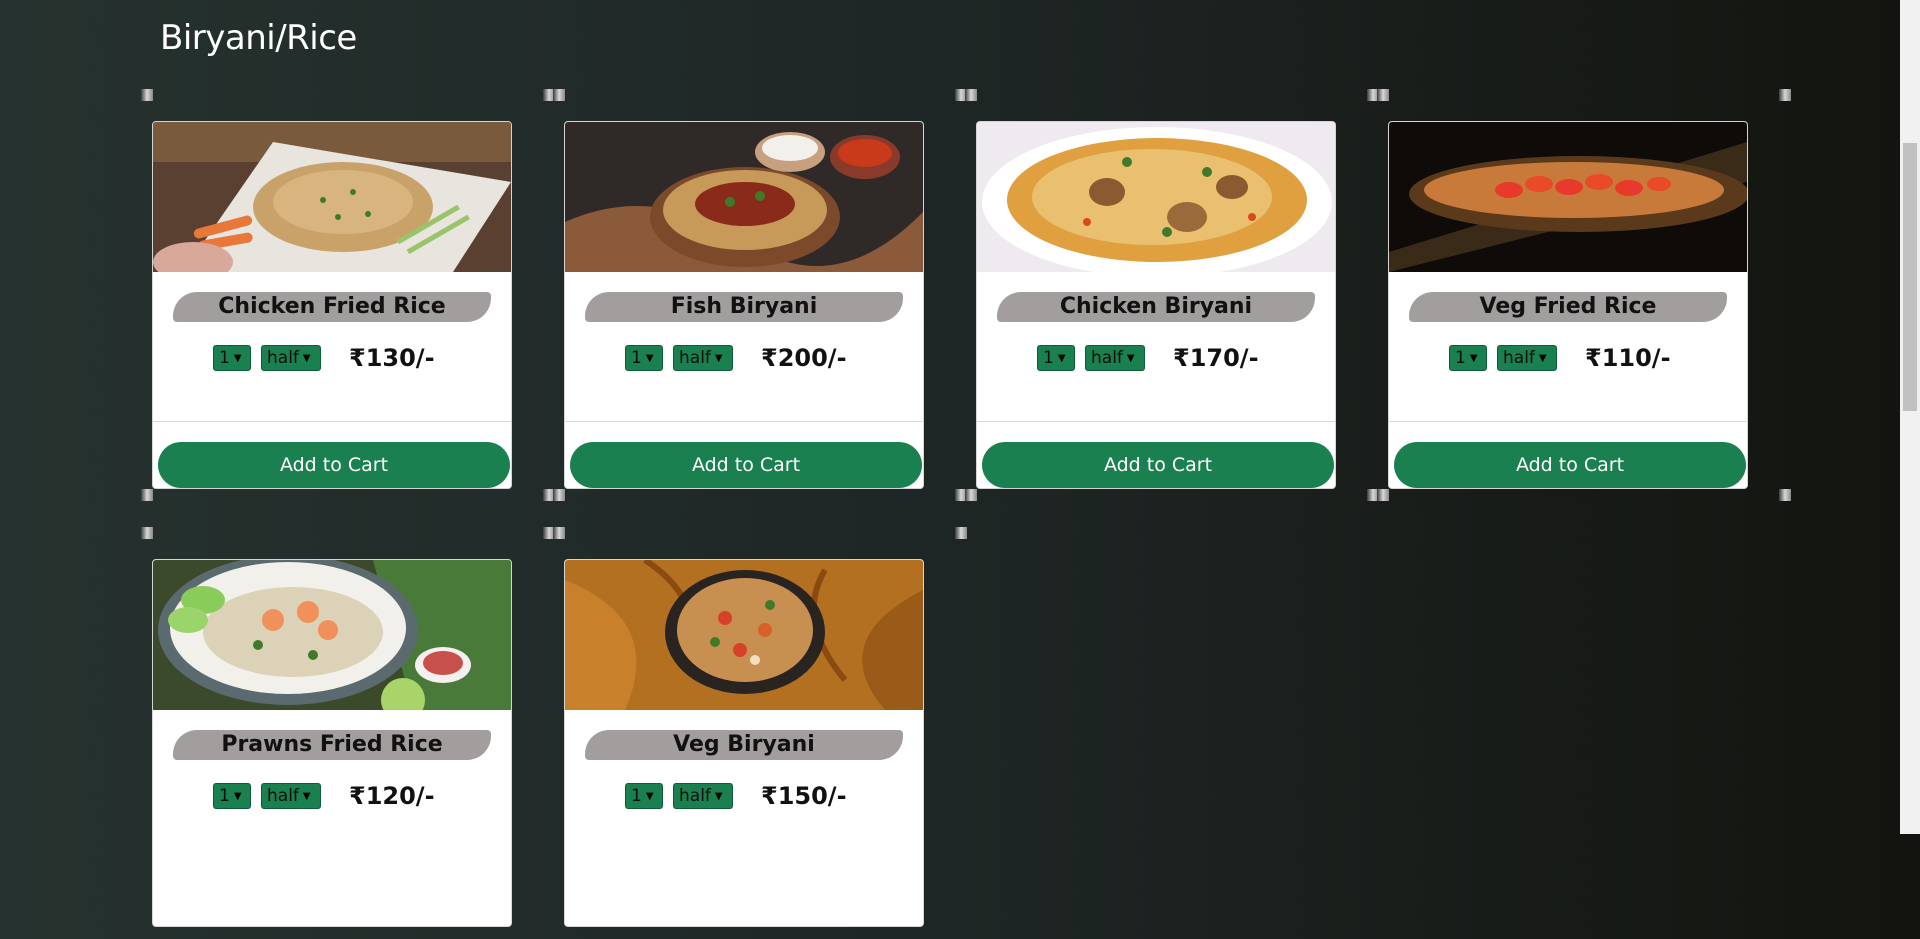  What do you see at coordinates (1148, 358) in the screenshot?
I see `item-controls: 1 ▼ half ▼ ₹170/-` at bounding box center [1148, 358].